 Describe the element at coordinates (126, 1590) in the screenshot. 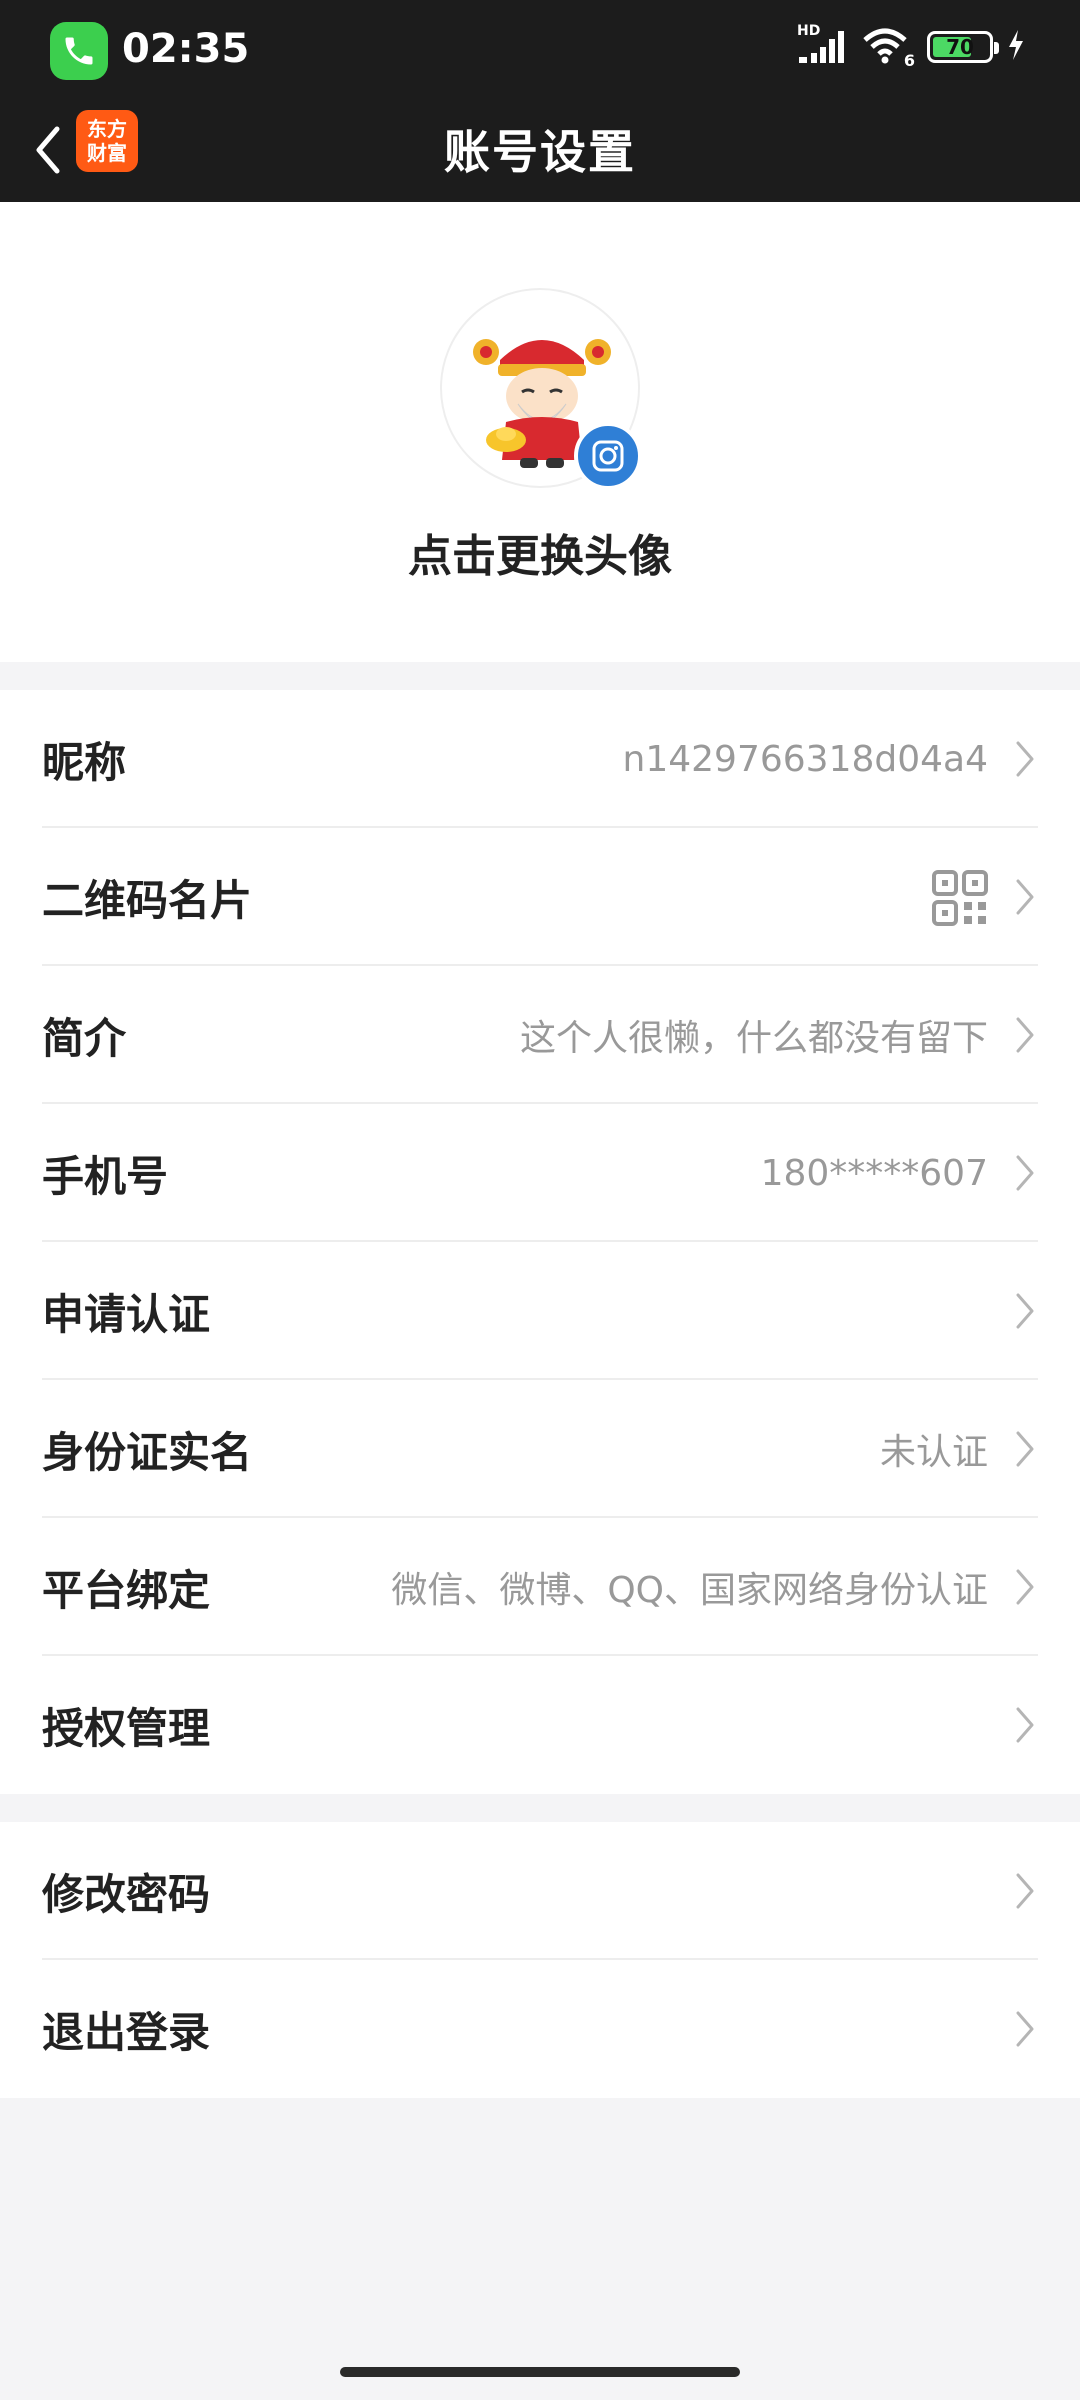

I see `row-label: 平台绑定` at that location.